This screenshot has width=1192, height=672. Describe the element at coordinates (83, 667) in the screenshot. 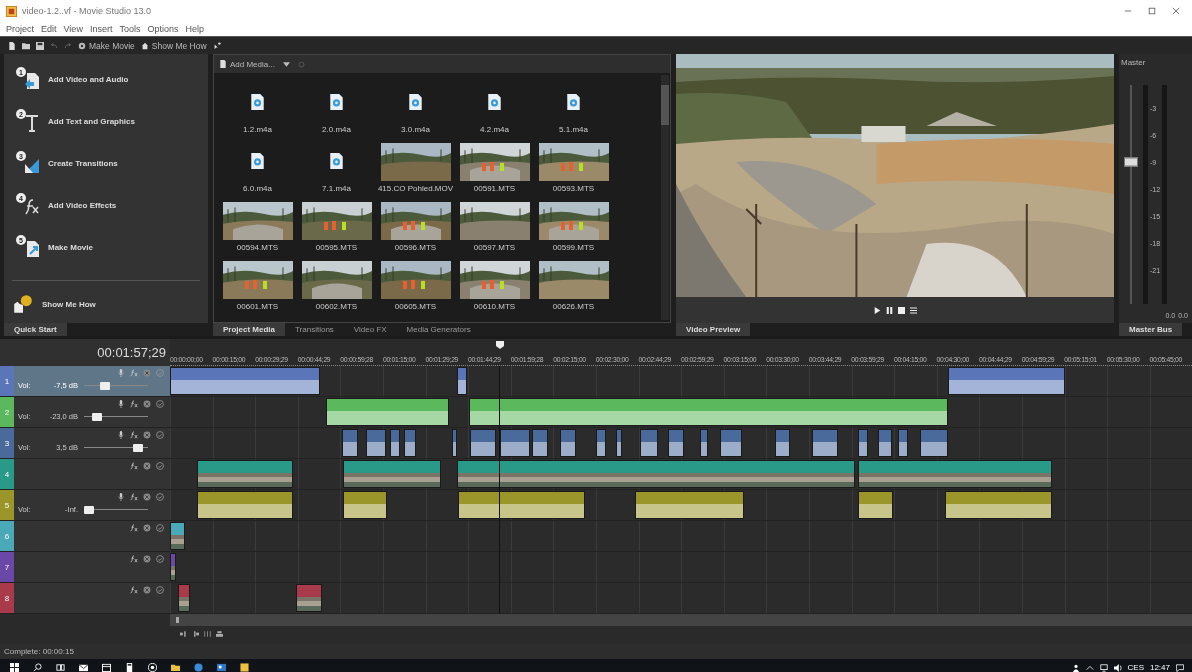

I see `mail-icon` at that location.